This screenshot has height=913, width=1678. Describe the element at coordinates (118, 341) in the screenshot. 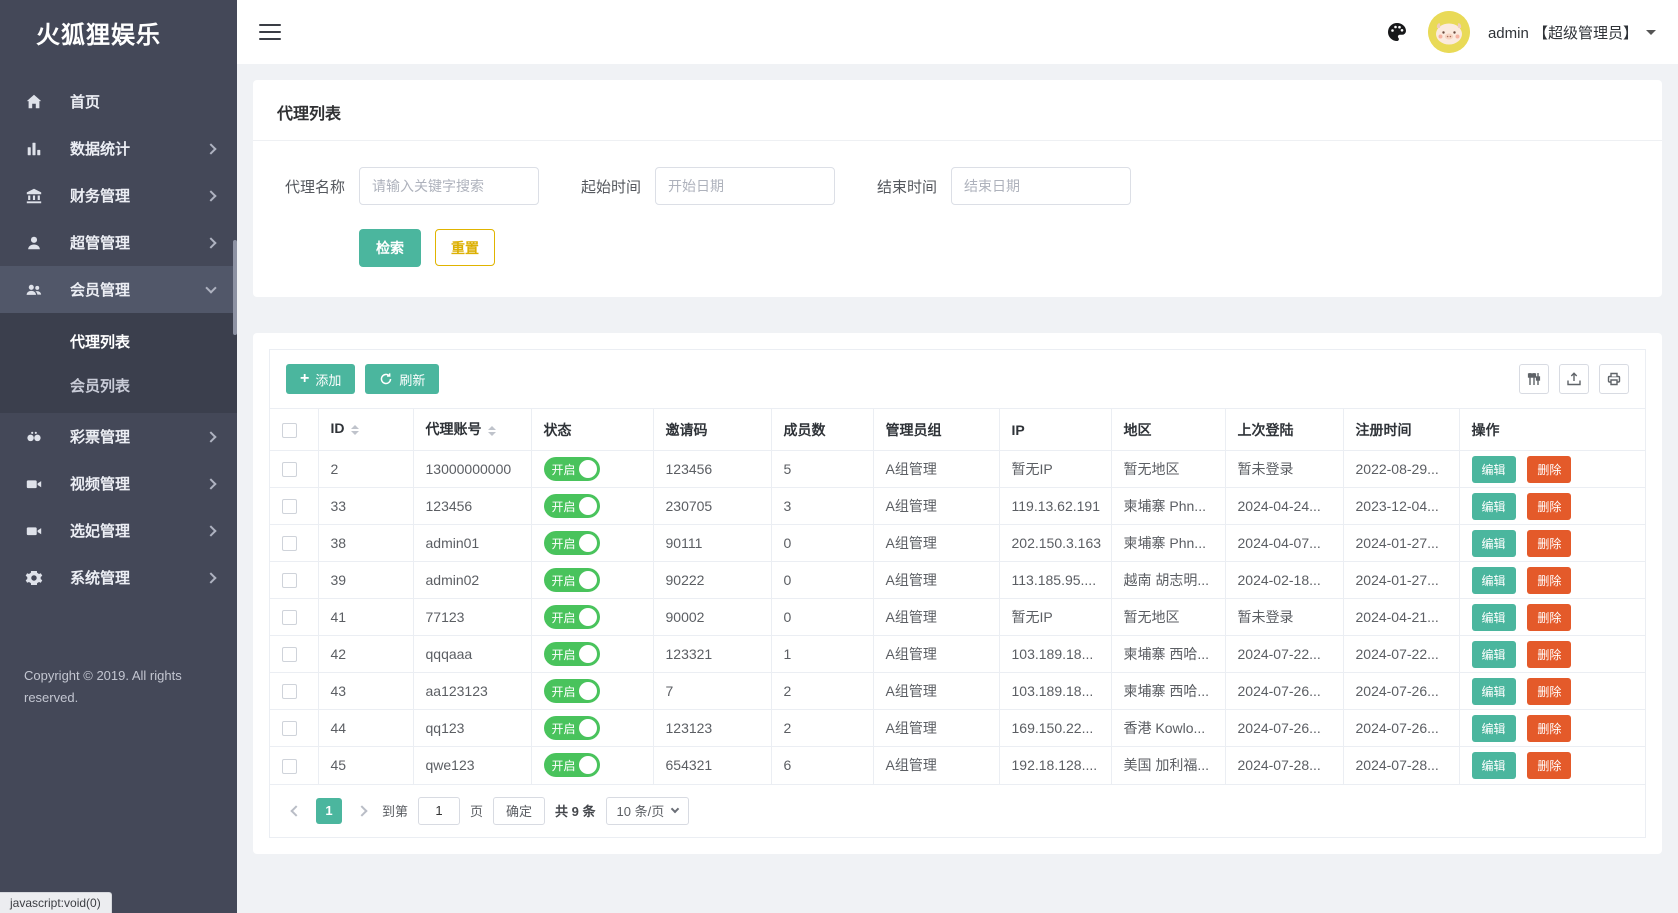

I see `sidebar-item-agent-list: 代理列表` at that location.